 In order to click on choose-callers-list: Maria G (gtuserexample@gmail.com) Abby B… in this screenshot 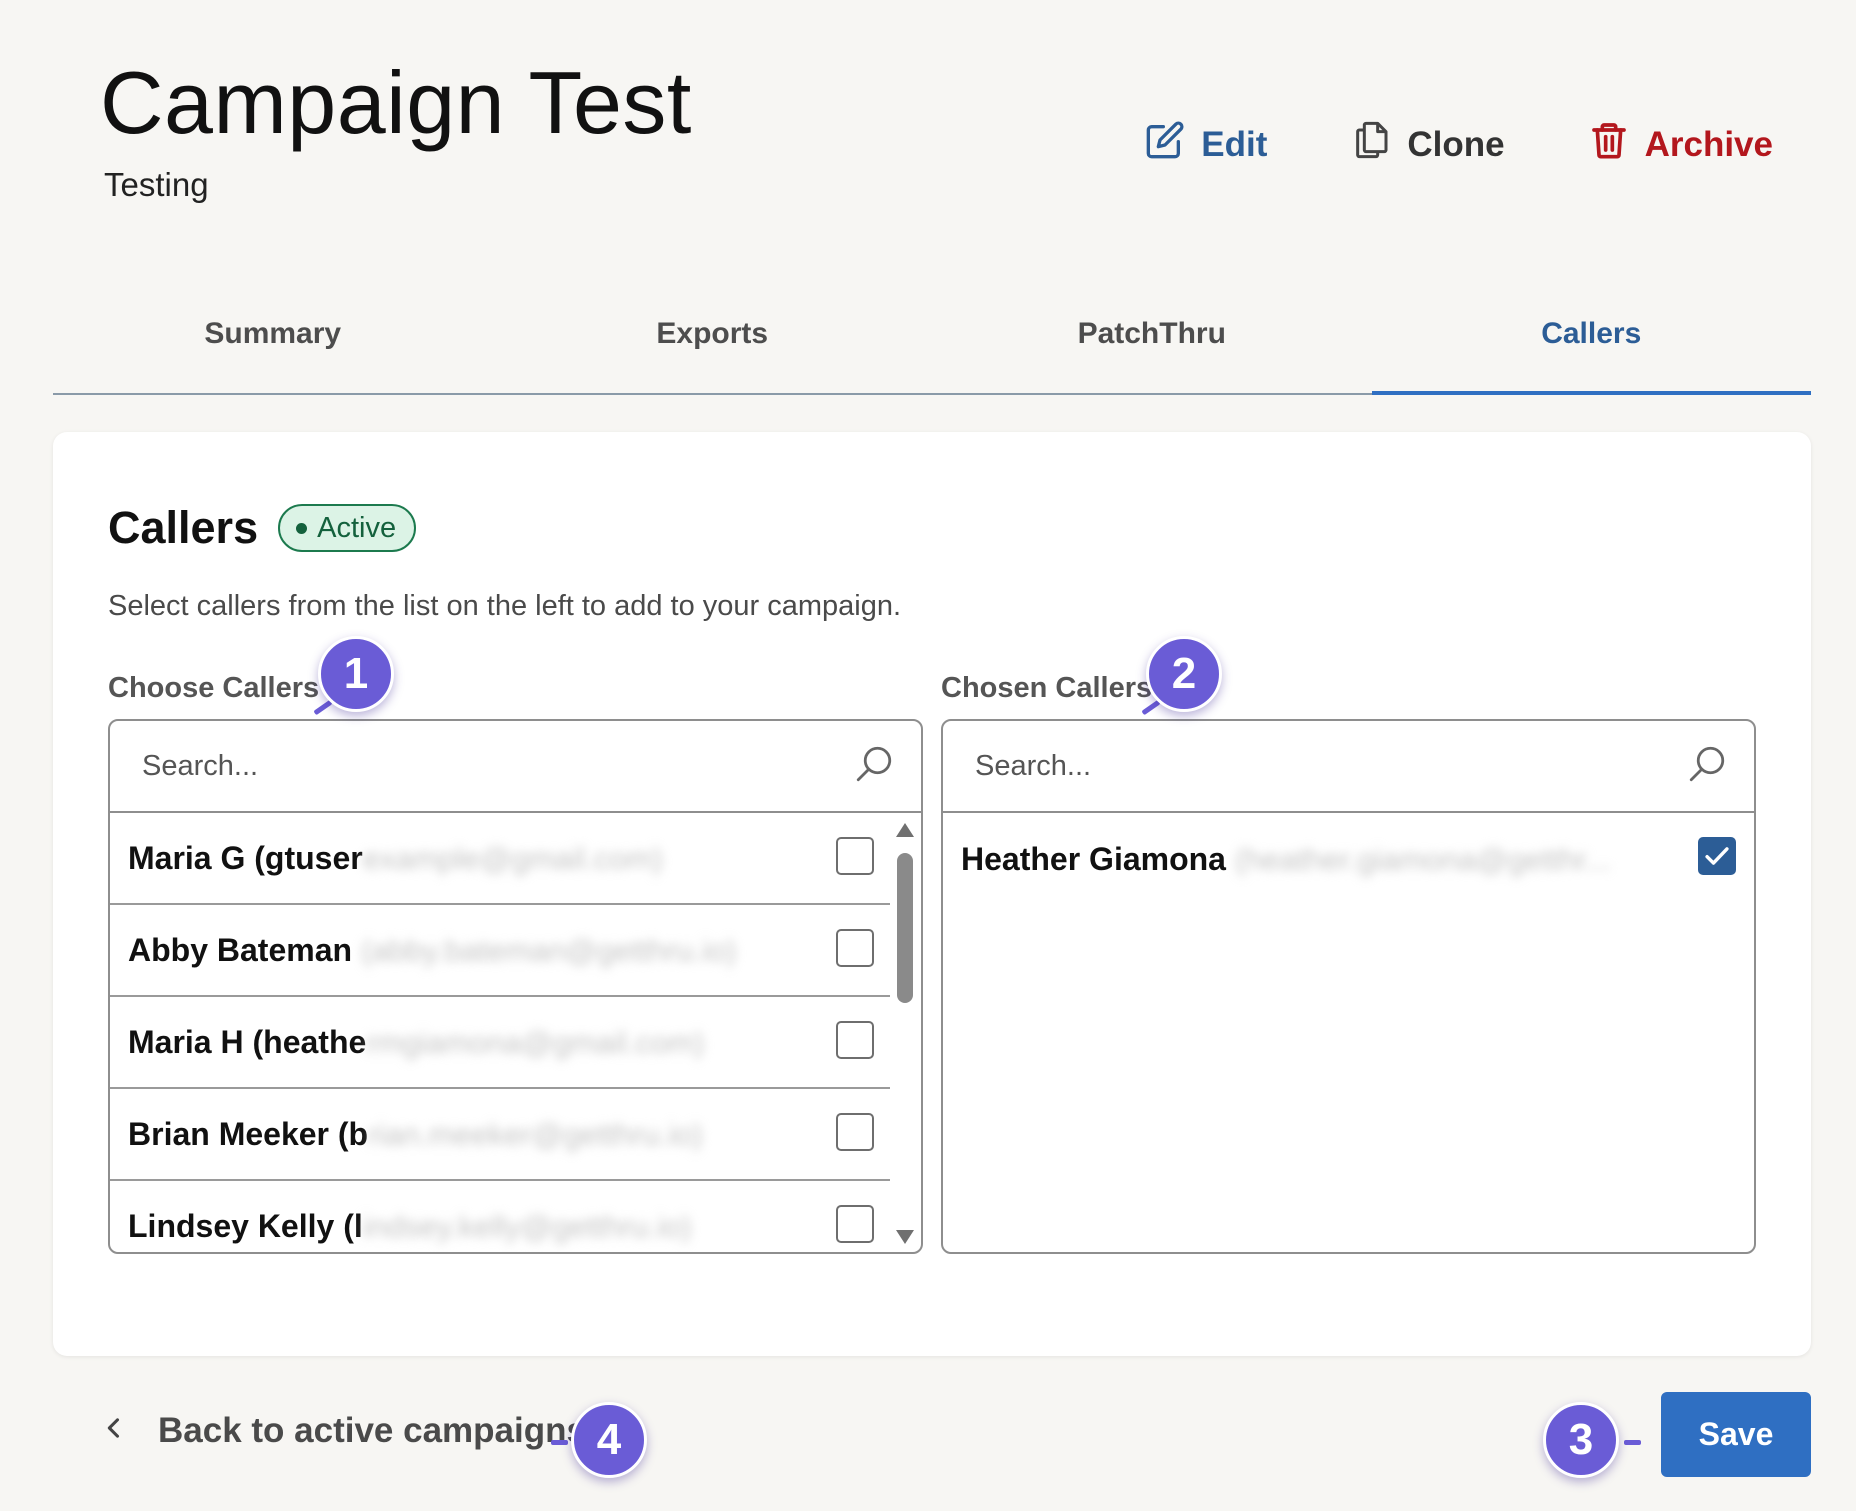, I will do `click(515, 1032)`.